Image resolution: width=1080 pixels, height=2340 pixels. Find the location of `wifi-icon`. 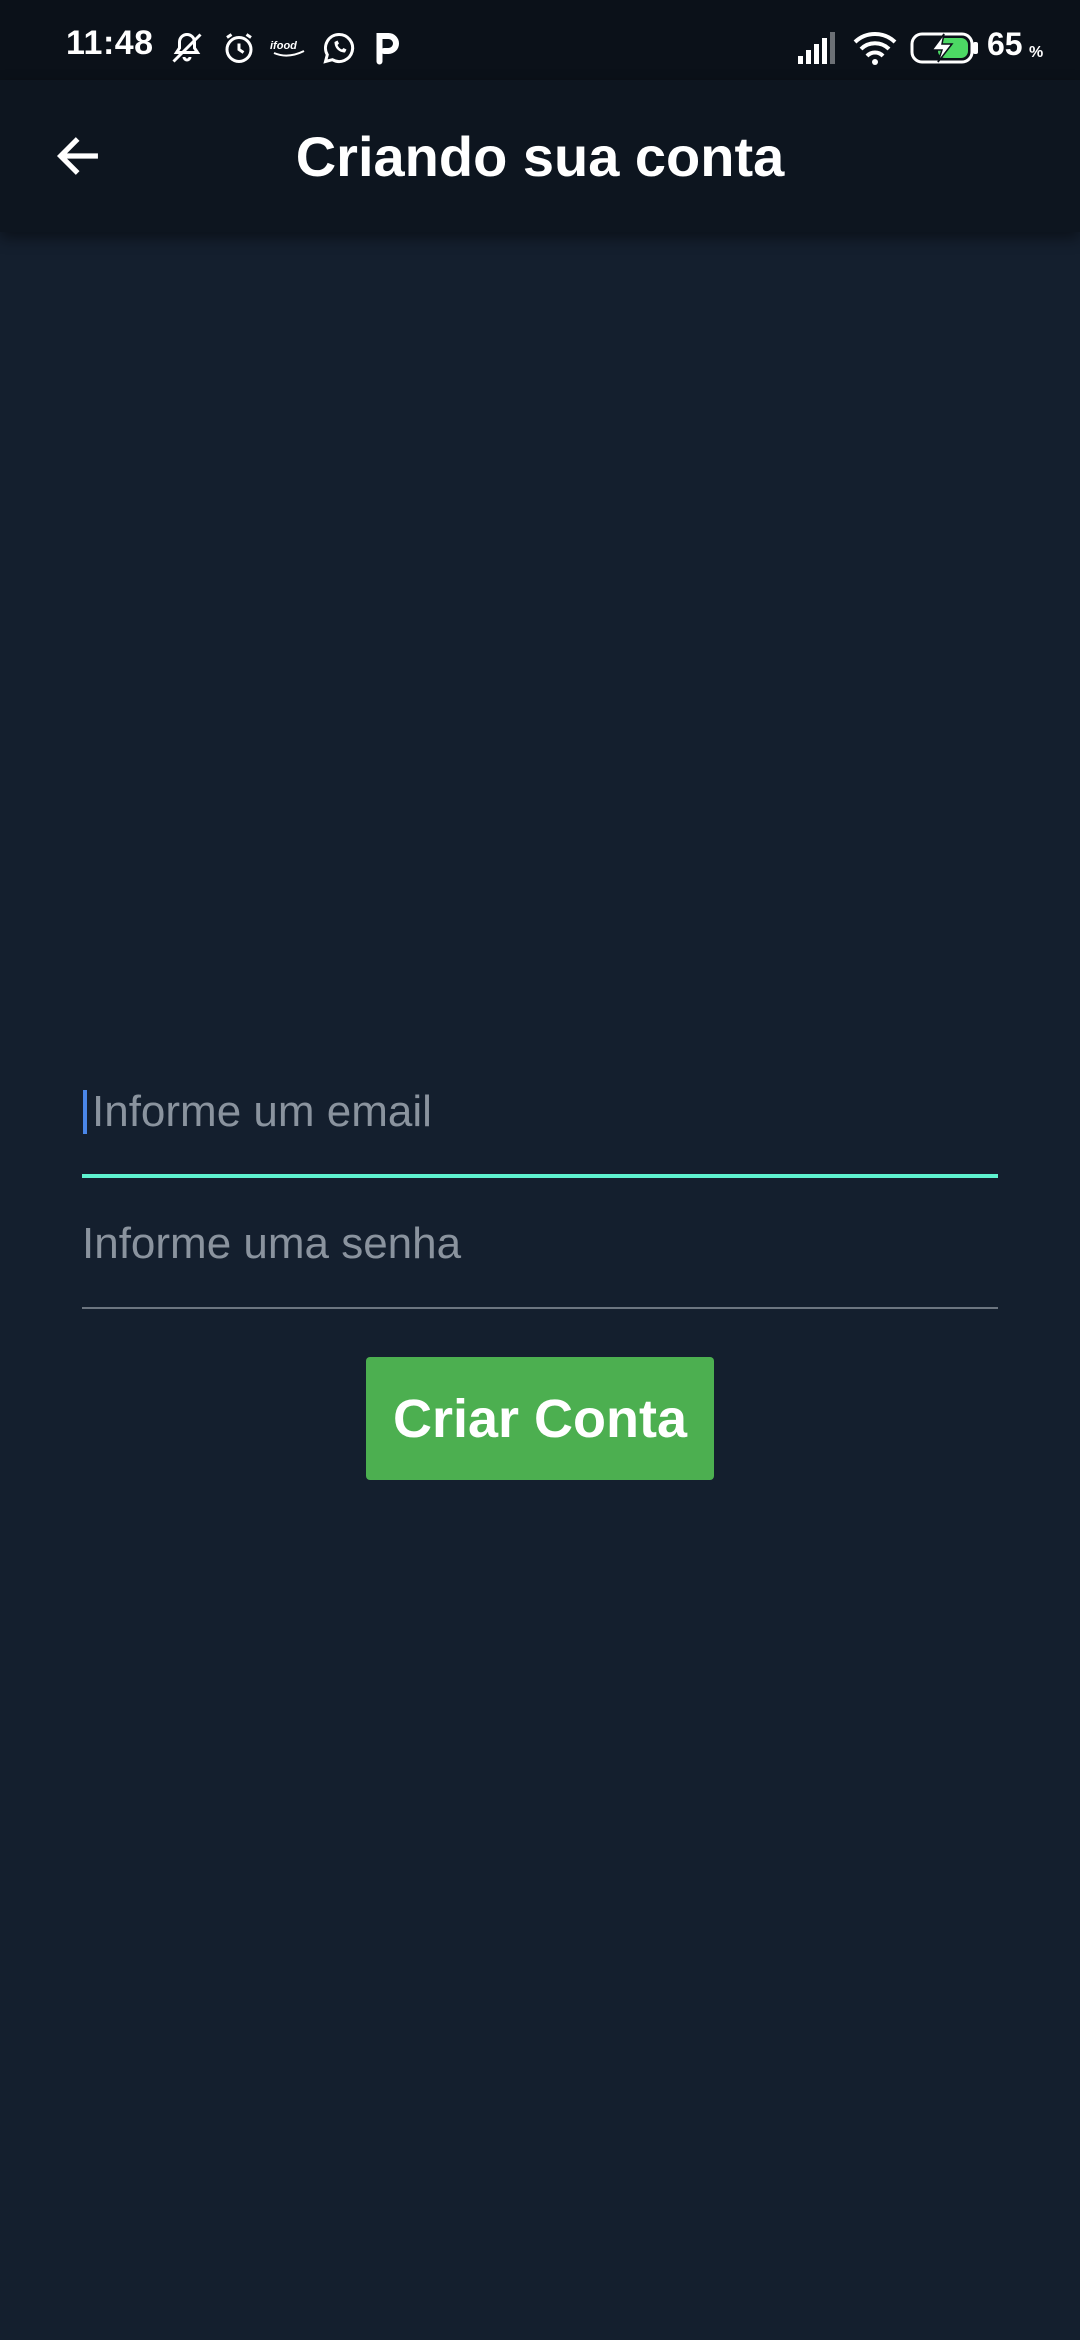

wifi-icon is located at coordinates (875, 48).